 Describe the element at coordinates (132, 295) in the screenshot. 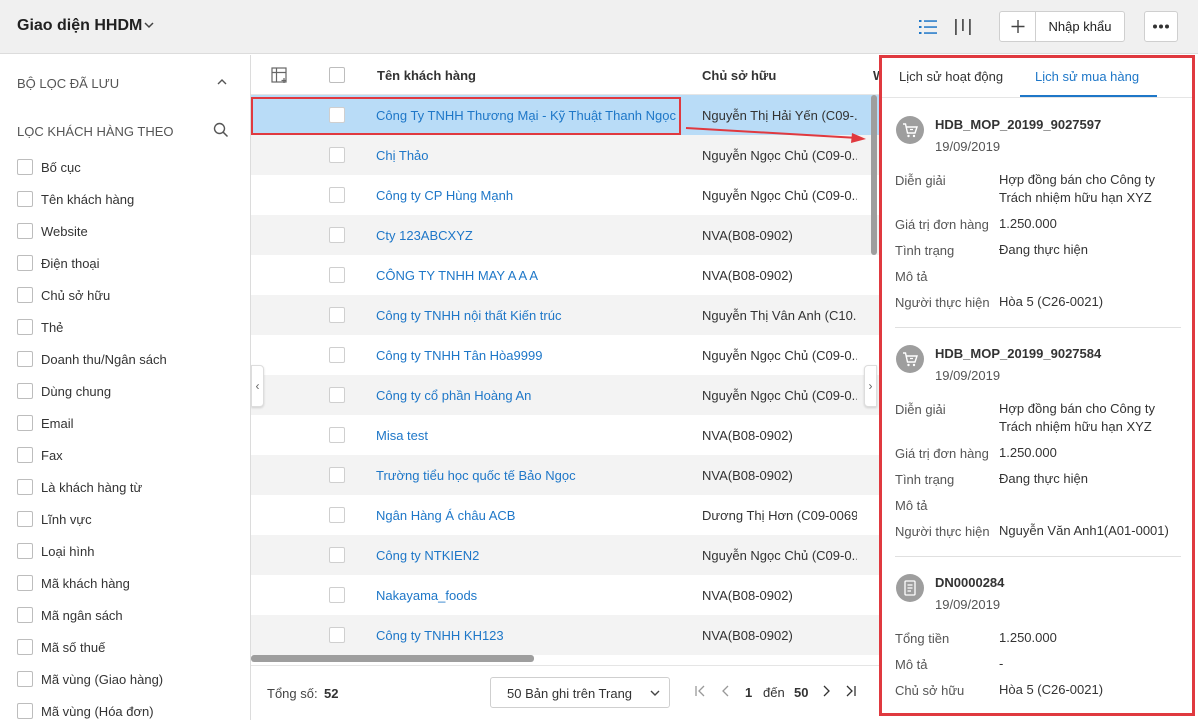

I see `filter-option: Chủ sở hữu` at that location.